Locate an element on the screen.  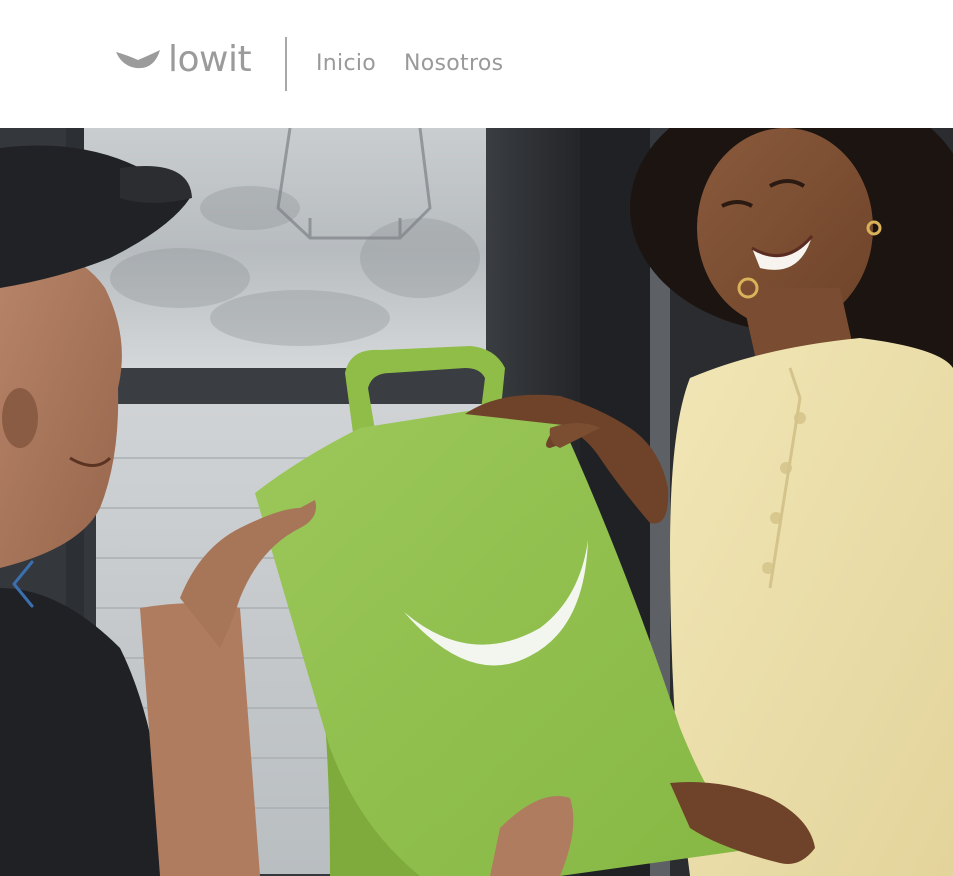
smile-logo-icon is located at coordinates (138, 59).